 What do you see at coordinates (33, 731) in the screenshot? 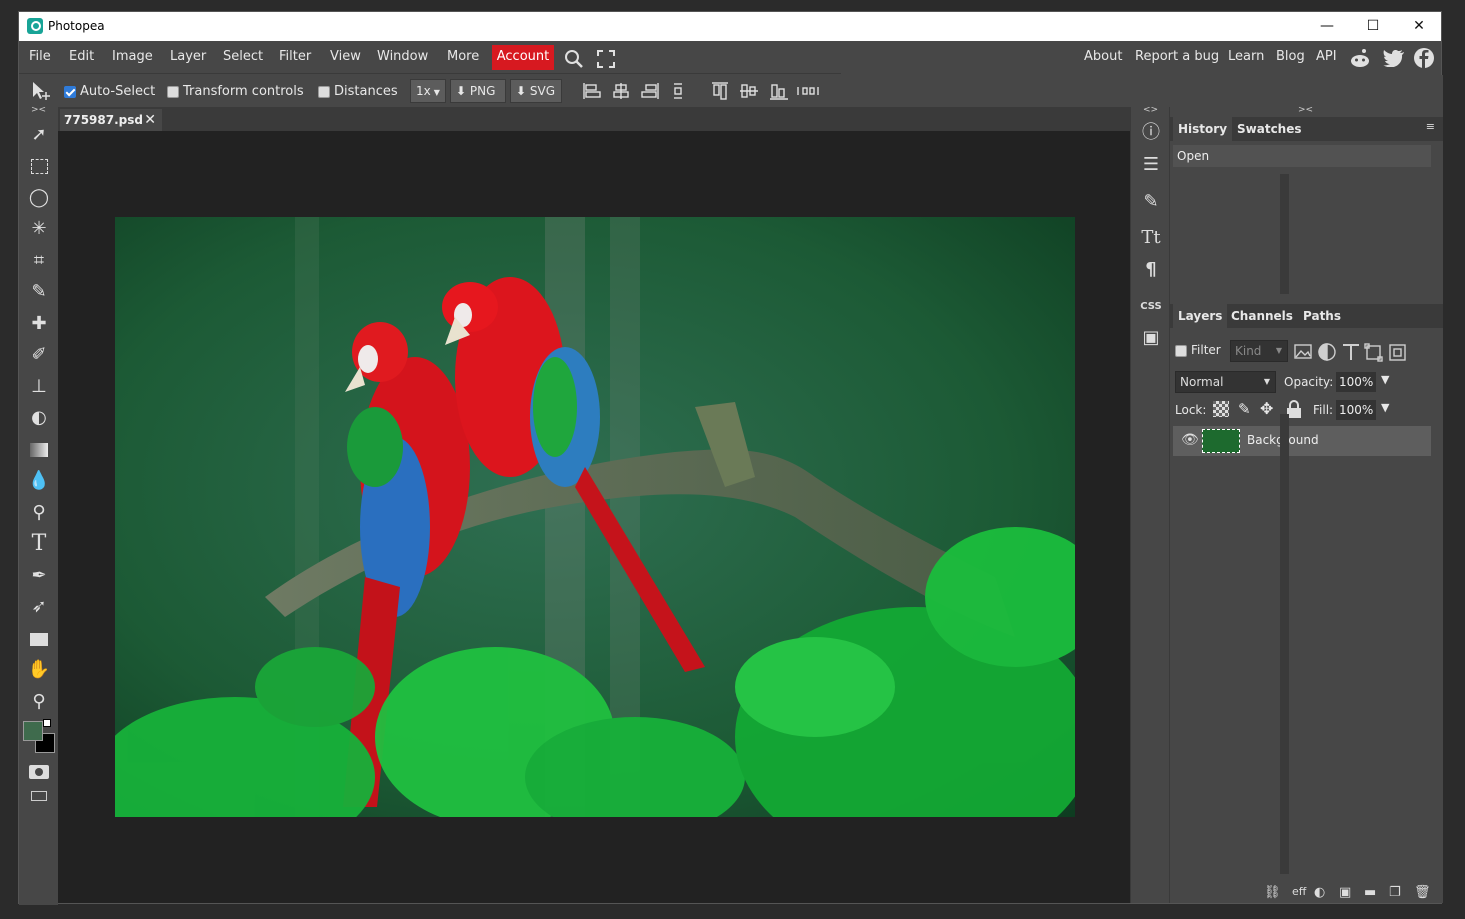
I see `foreground-color-swatch-front` at bounding box center [33, 731].